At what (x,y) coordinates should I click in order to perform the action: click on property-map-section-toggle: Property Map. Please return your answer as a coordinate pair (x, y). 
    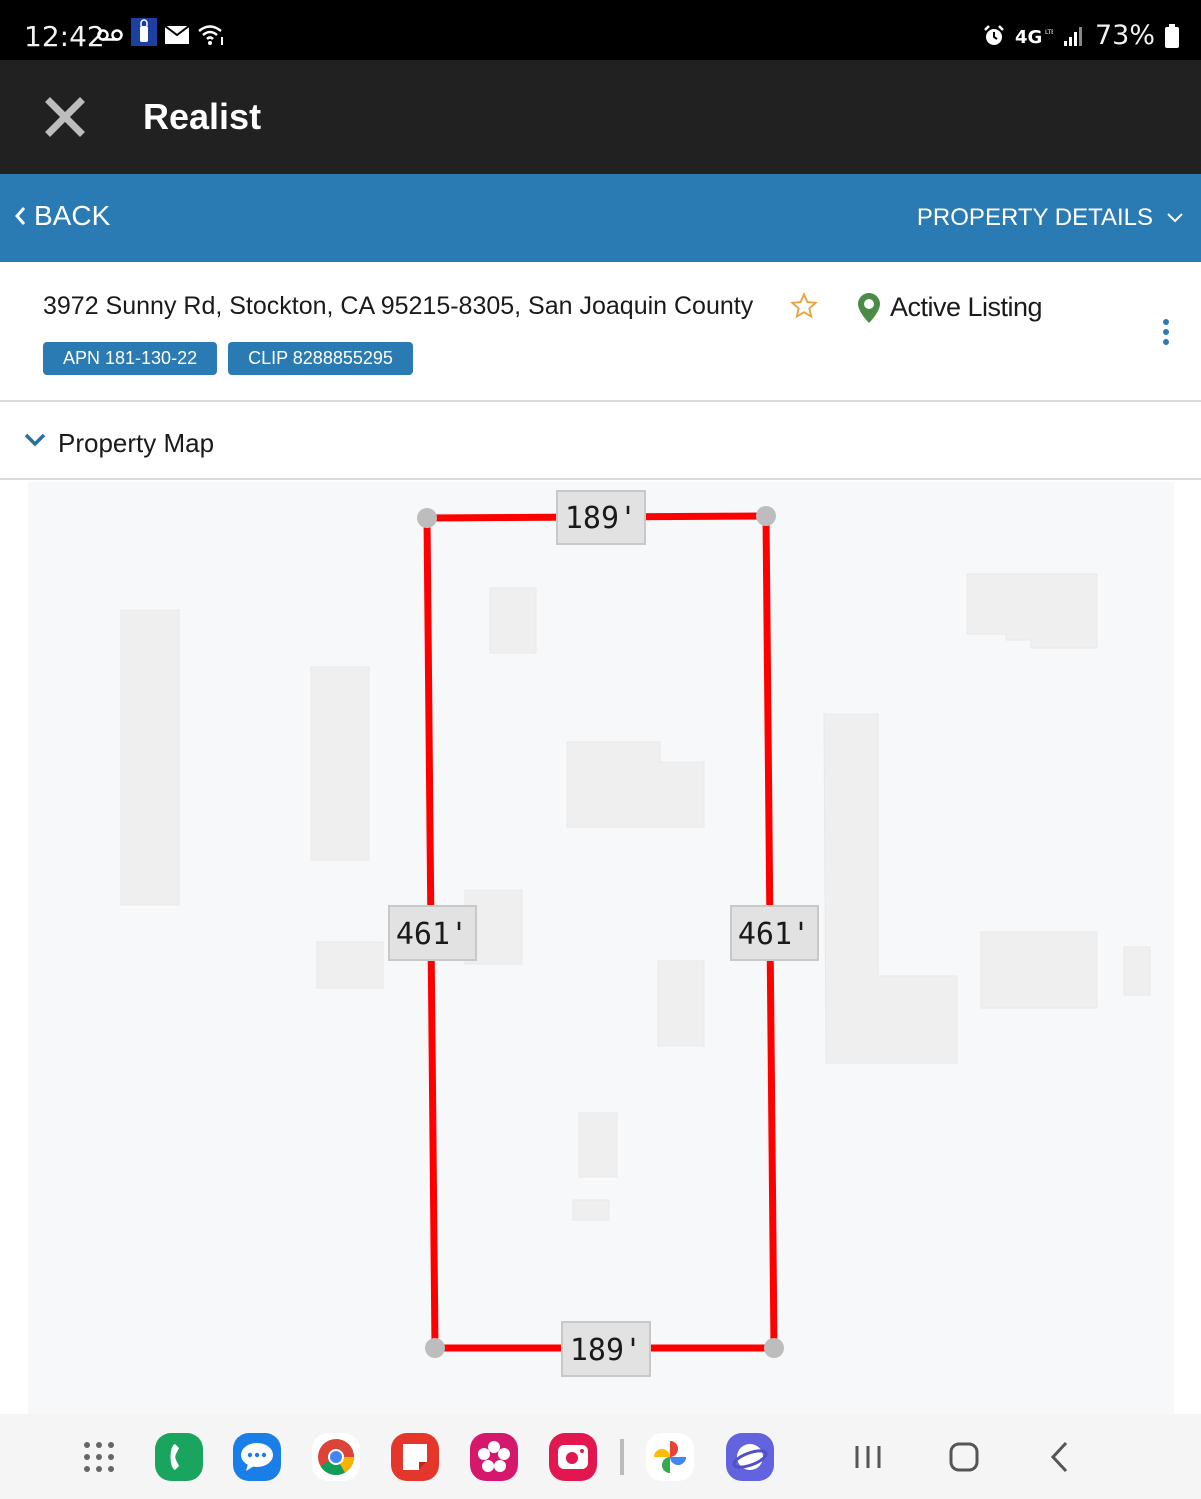
    Looking at the image, I should click on (600, 441).